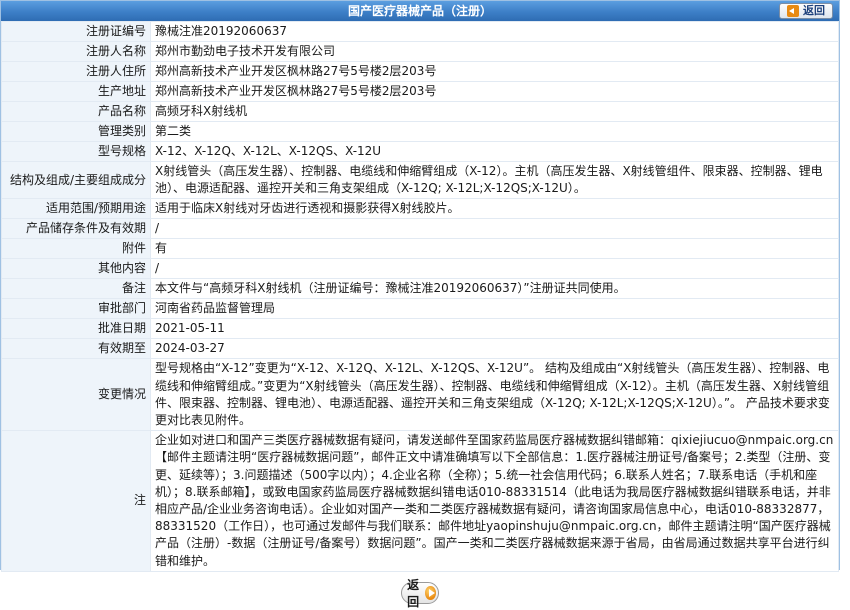  I want to click on field-label: 有效期至, so click(76, 349).